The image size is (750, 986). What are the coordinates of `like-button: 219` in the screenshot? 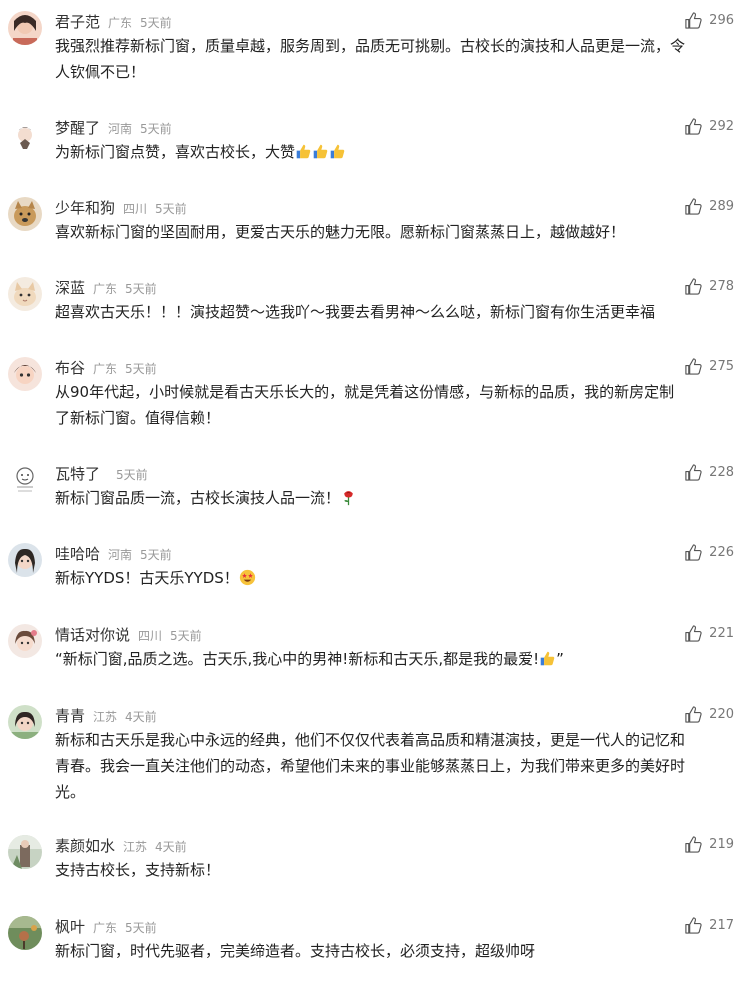 It's located at (709, 844).